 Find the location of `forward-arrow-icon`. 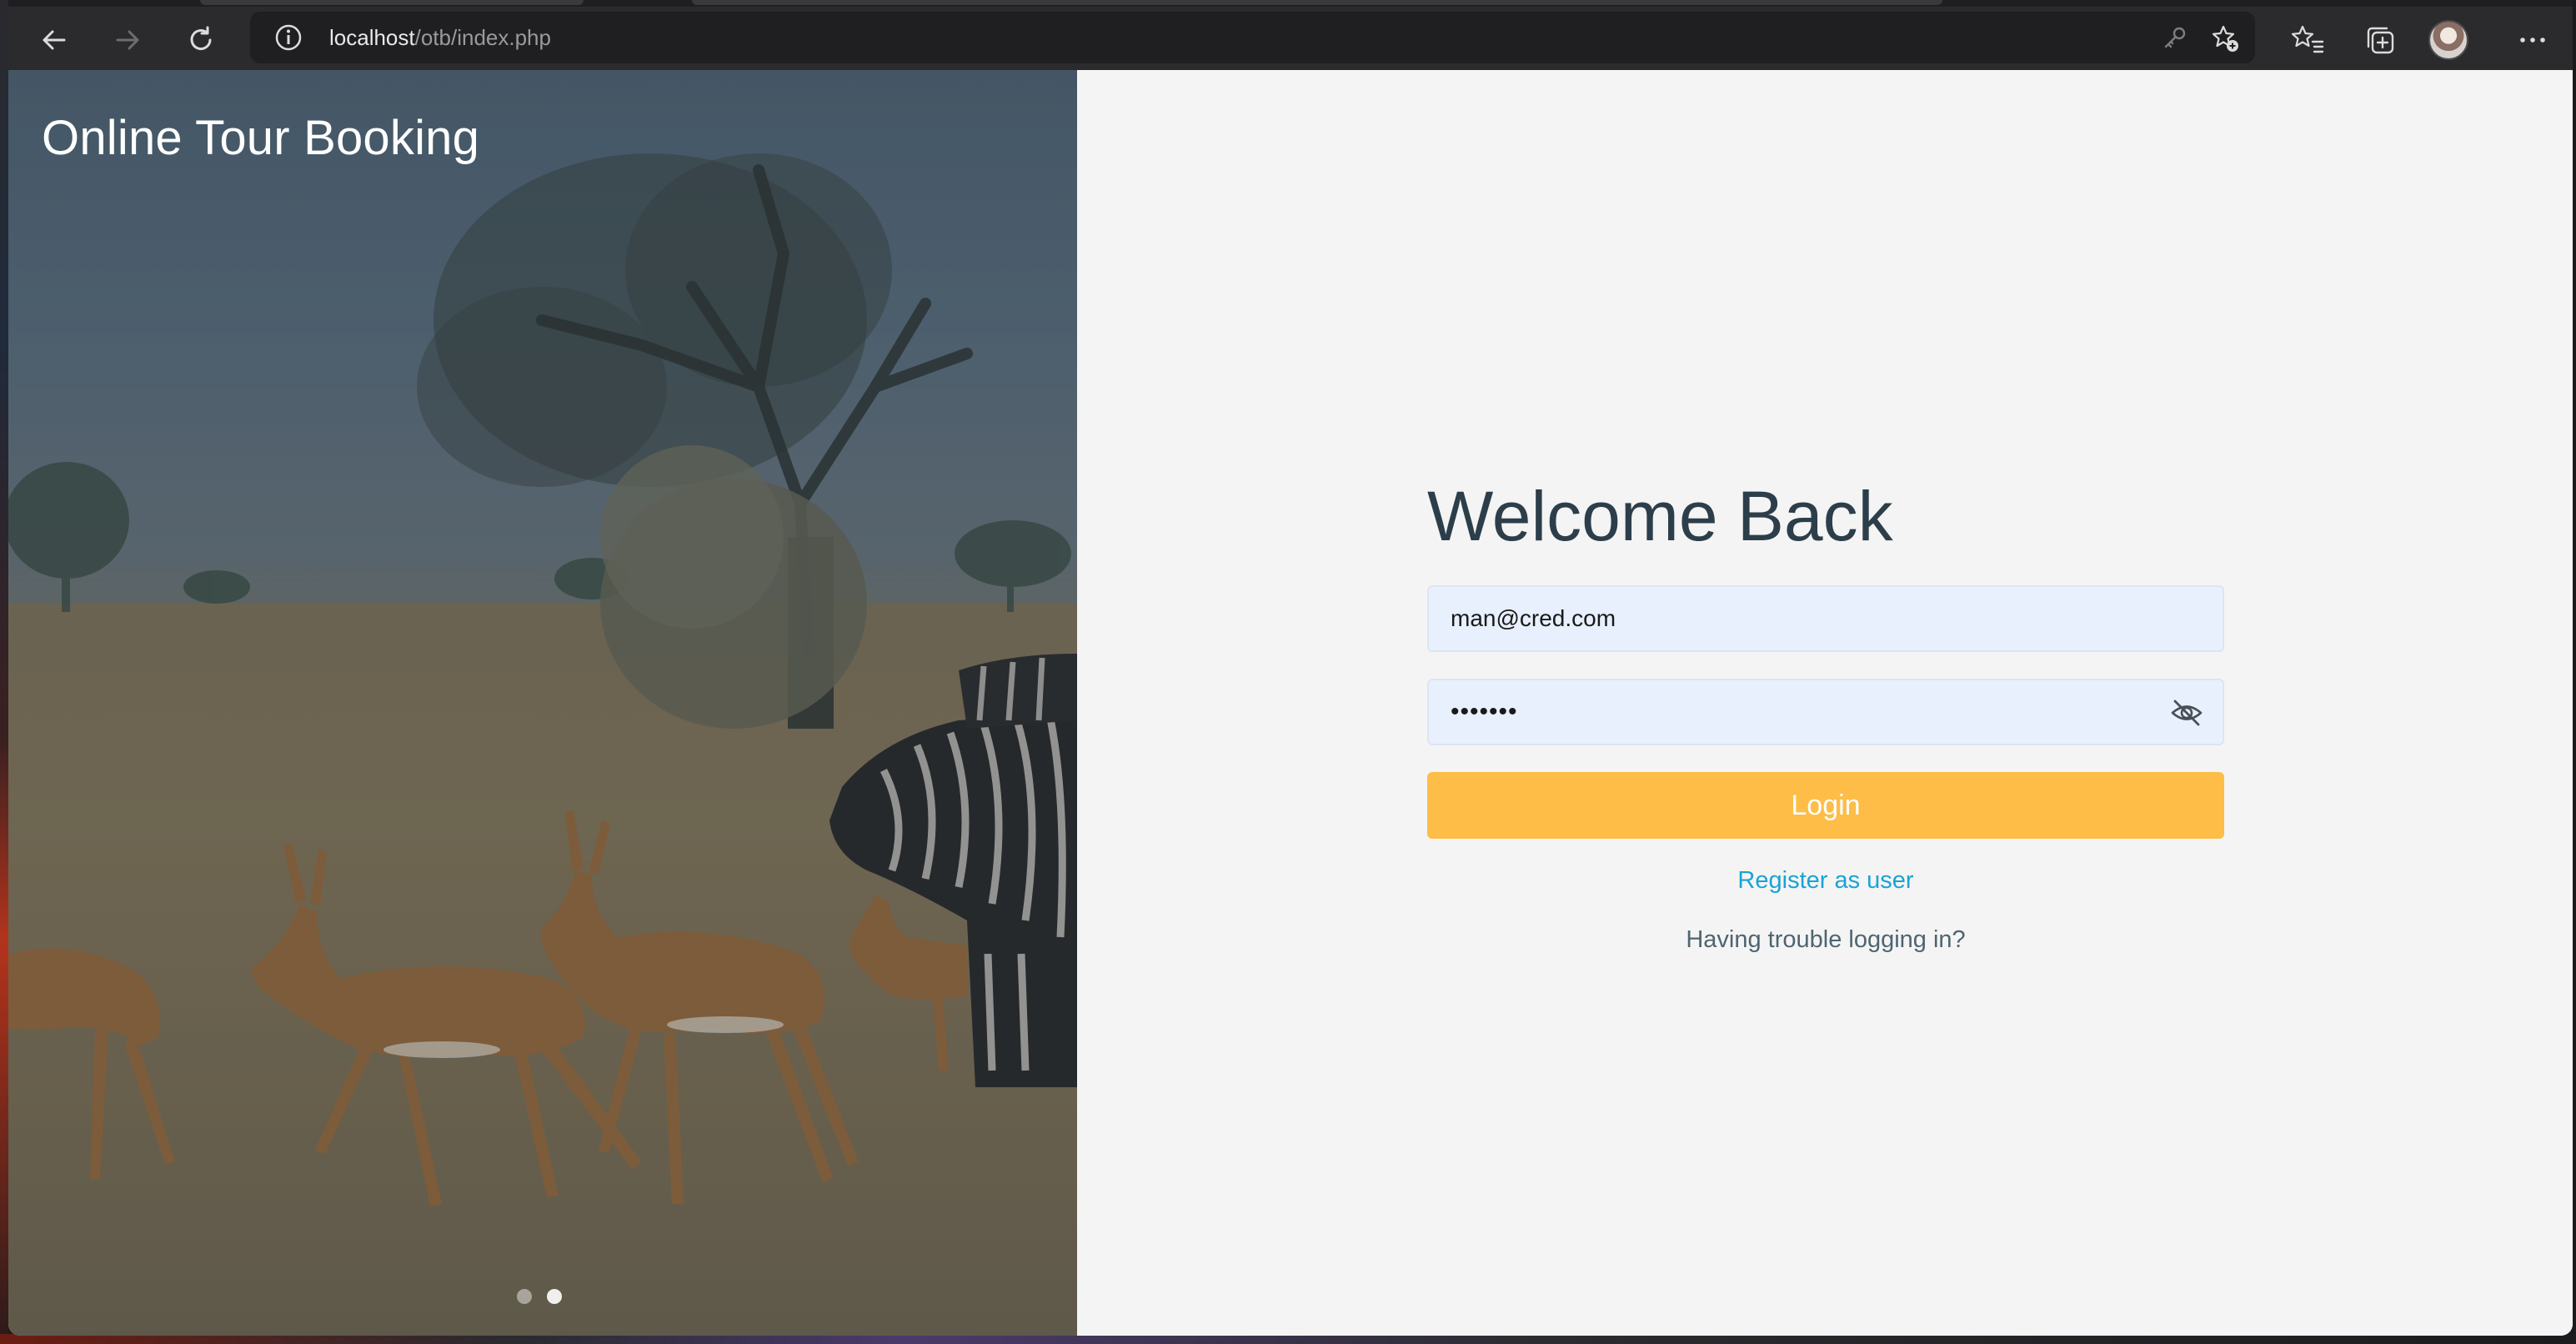

forward-arrow-icon is located at coordinates (127, 40).